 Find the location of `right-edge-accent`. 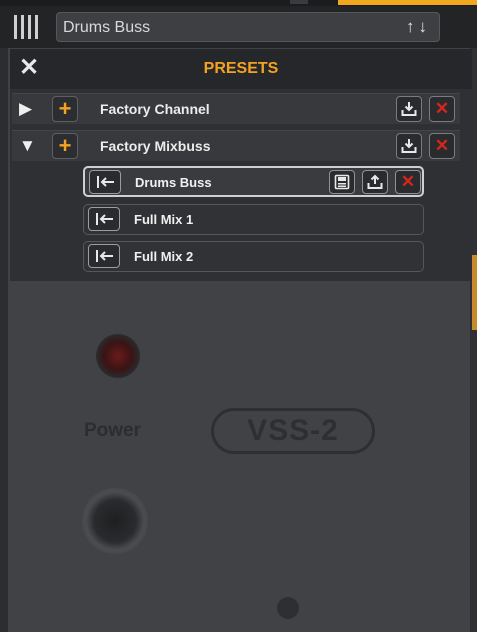

right-edge-accent is located at coordinates (474, 292).